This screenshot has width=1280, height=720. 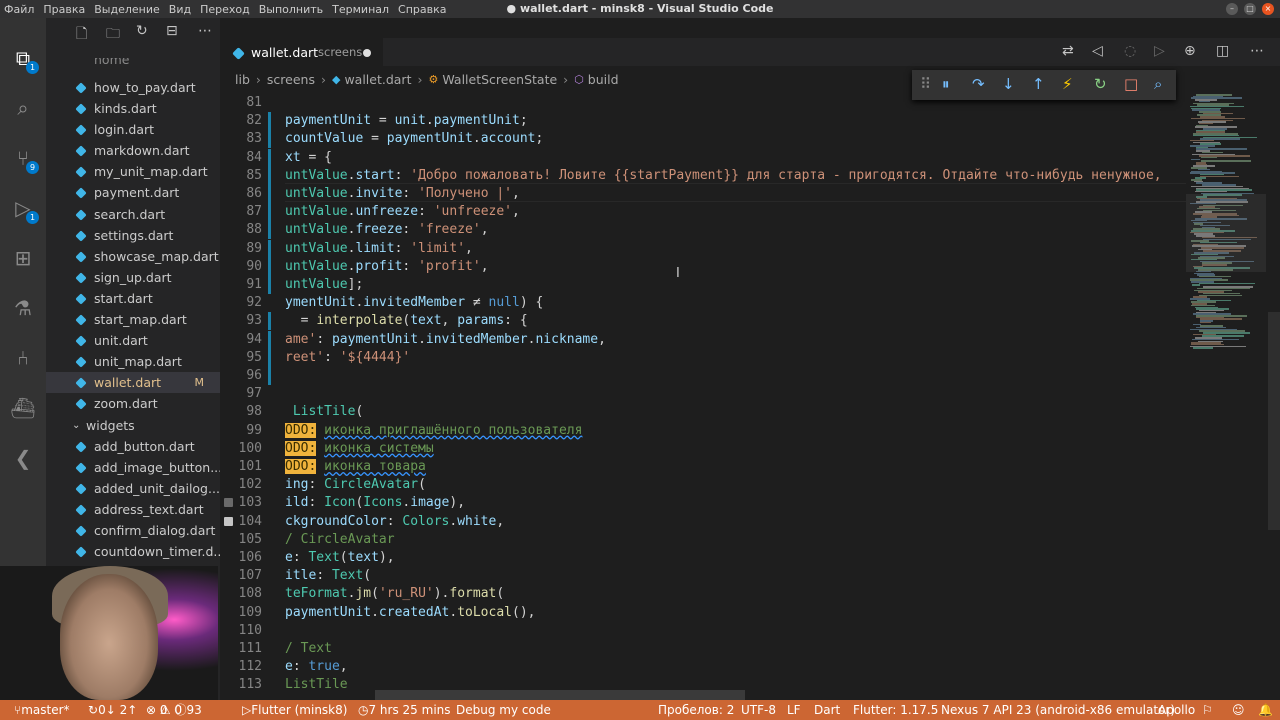 I want to click on file-item: unit_map.dart, so click(x=133, y=361).